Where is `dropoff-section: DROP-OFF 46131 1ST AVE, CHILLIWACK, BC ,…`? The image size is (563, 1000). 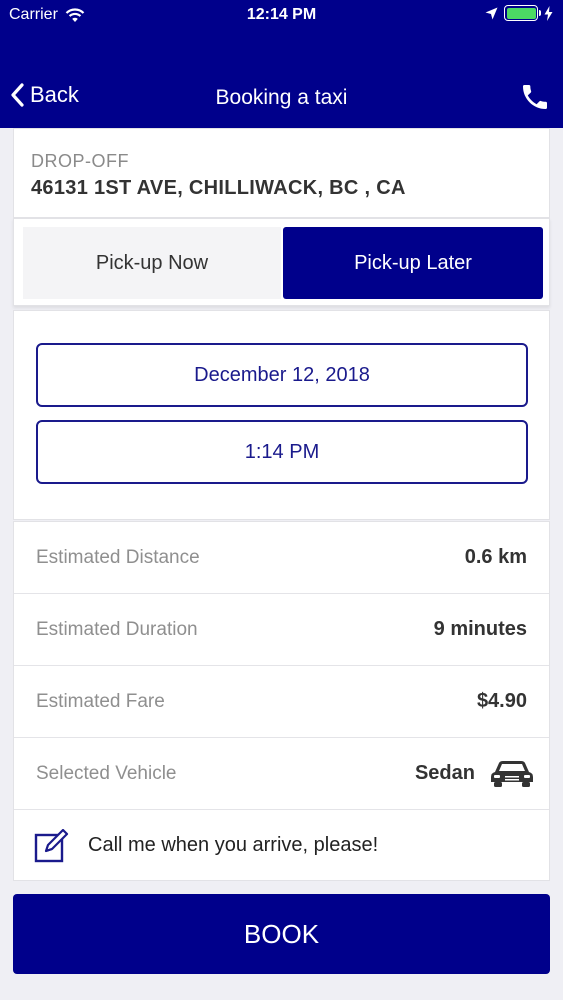 dropoff-section: DROP-OFF 46131 1ST AVE, CHILLIWACK, BC ,… is located at coordinates (281, 173).